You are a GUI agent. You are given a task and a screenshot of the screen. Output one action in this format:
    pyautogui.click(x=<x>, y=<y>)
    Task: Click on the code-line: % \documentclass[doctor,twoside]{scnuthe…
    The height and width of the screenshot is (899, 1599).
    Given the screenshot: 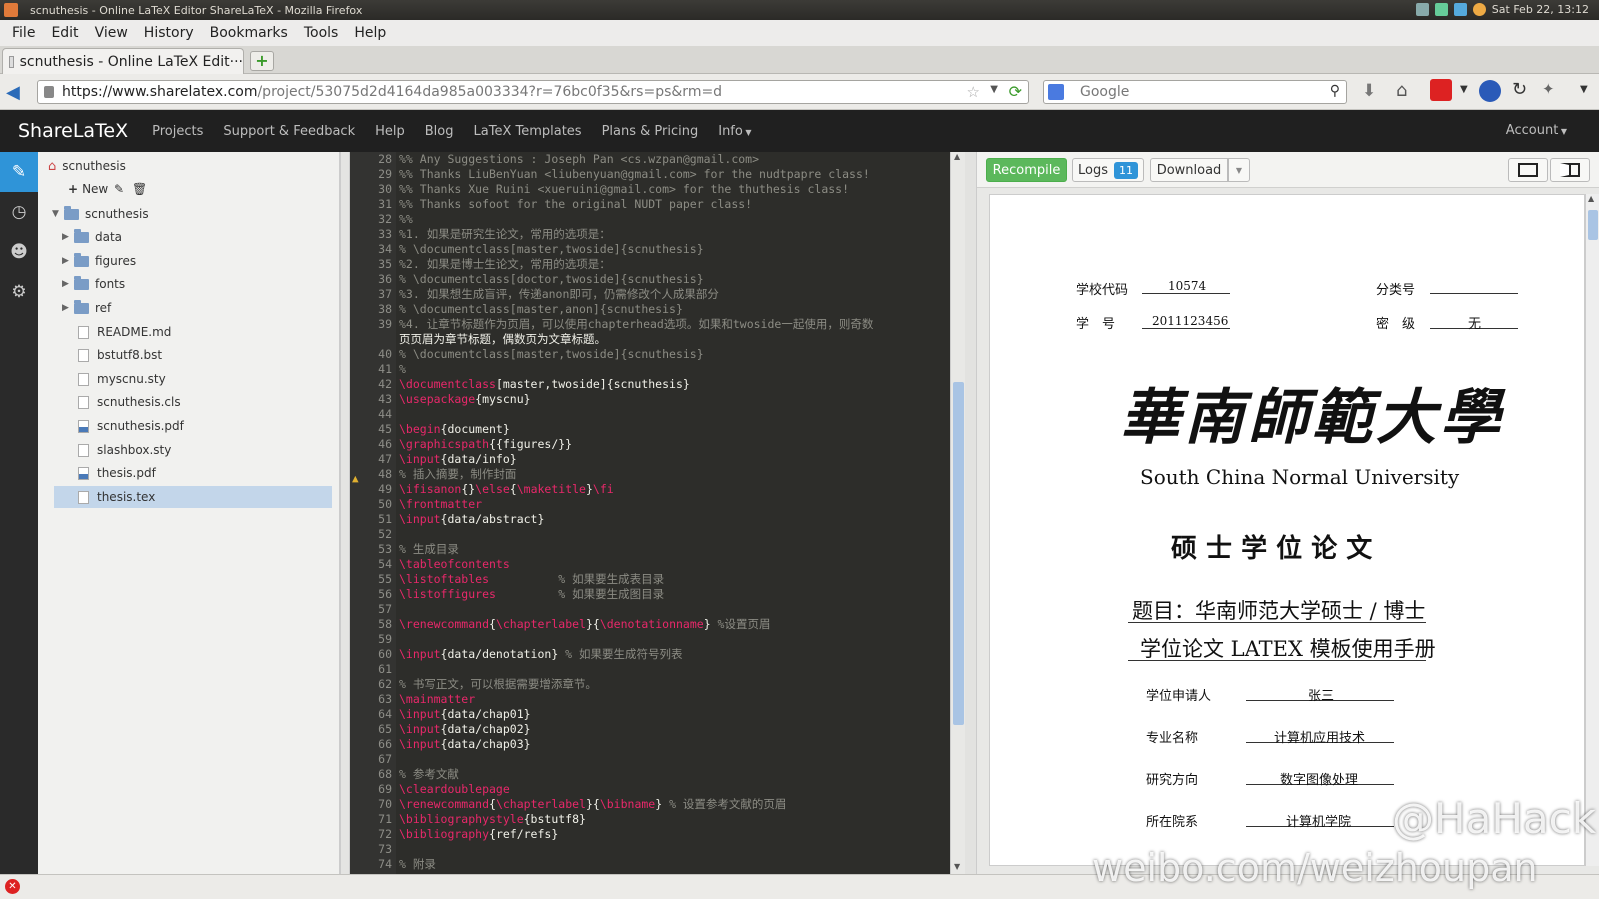 What is the action you would take?
    pyautogui.click(x=551, y=279)
    